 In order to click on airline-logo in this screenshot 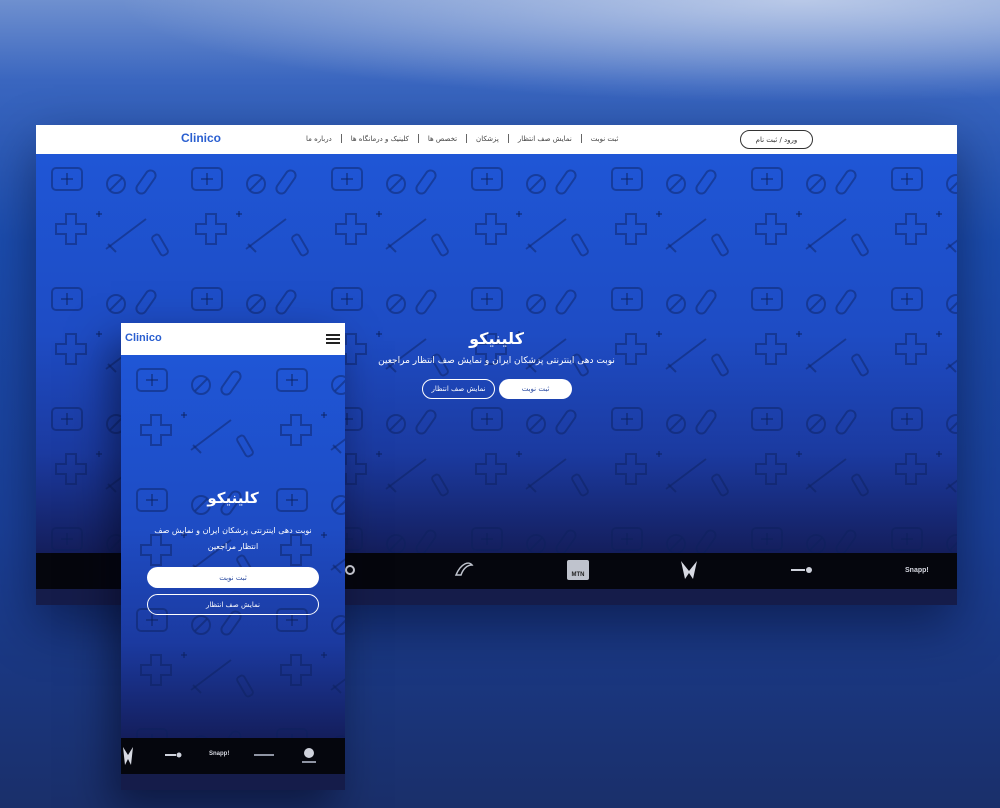, I will do `click(464, 569)`.